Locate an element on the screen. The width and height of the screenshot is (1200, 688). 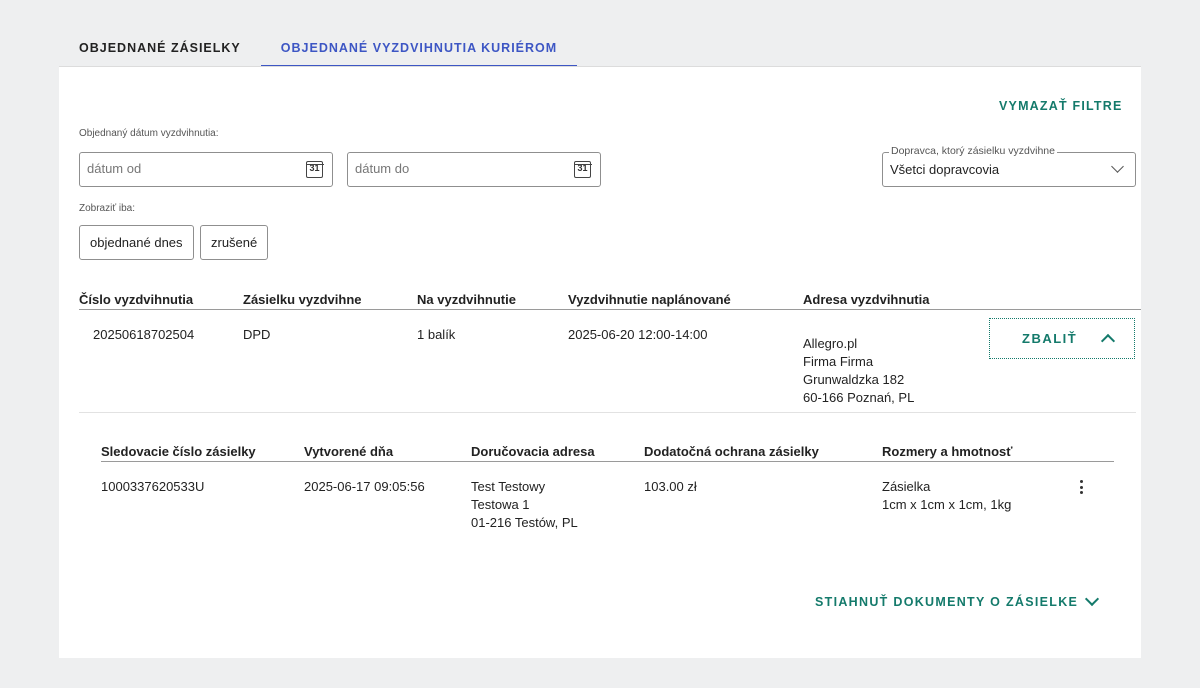
pickup-scheduled: 2025-06-20 12:00-14:00 is located at coordinates (638, 334).